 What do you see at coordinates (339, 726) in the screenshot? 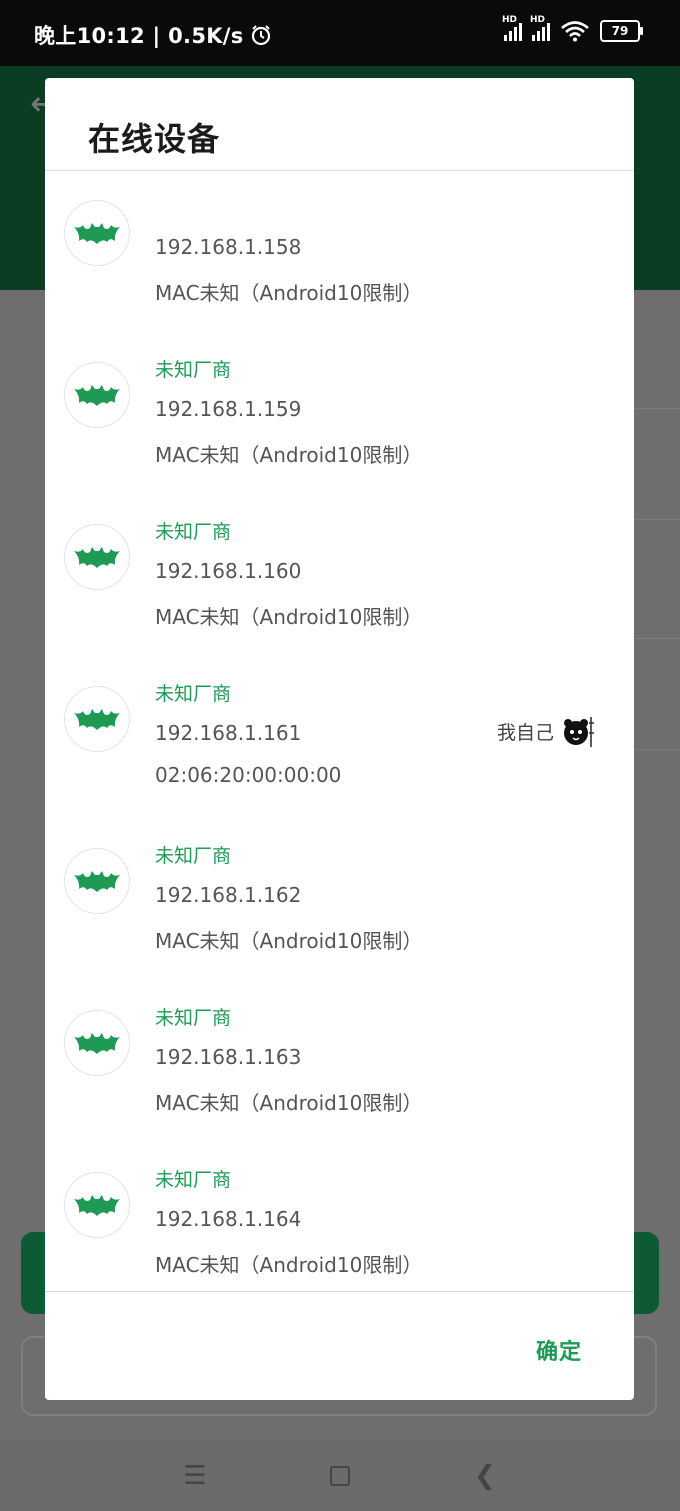
I see `device-list-item: 未知厂商 192.168.1.161 02:06:20:00:00:00 我自己` at bounding box center [339, 726].